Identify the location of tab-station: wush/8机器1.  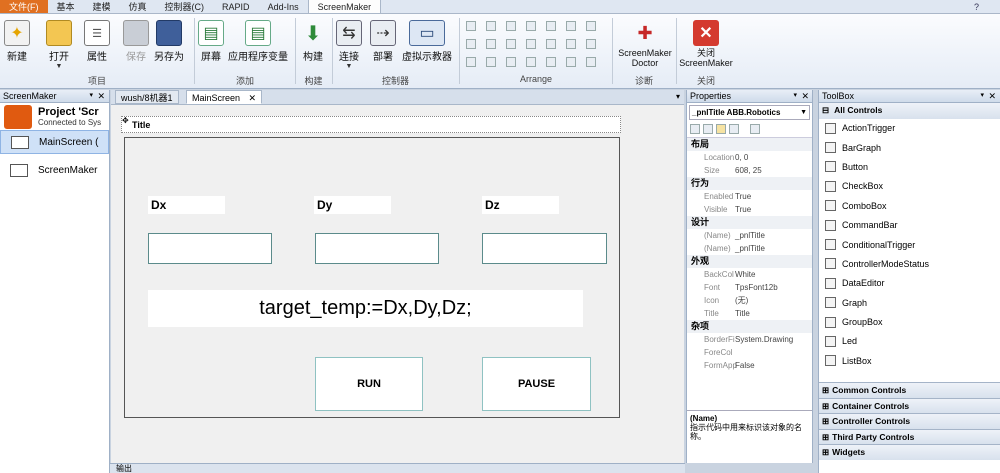
(147, 97).